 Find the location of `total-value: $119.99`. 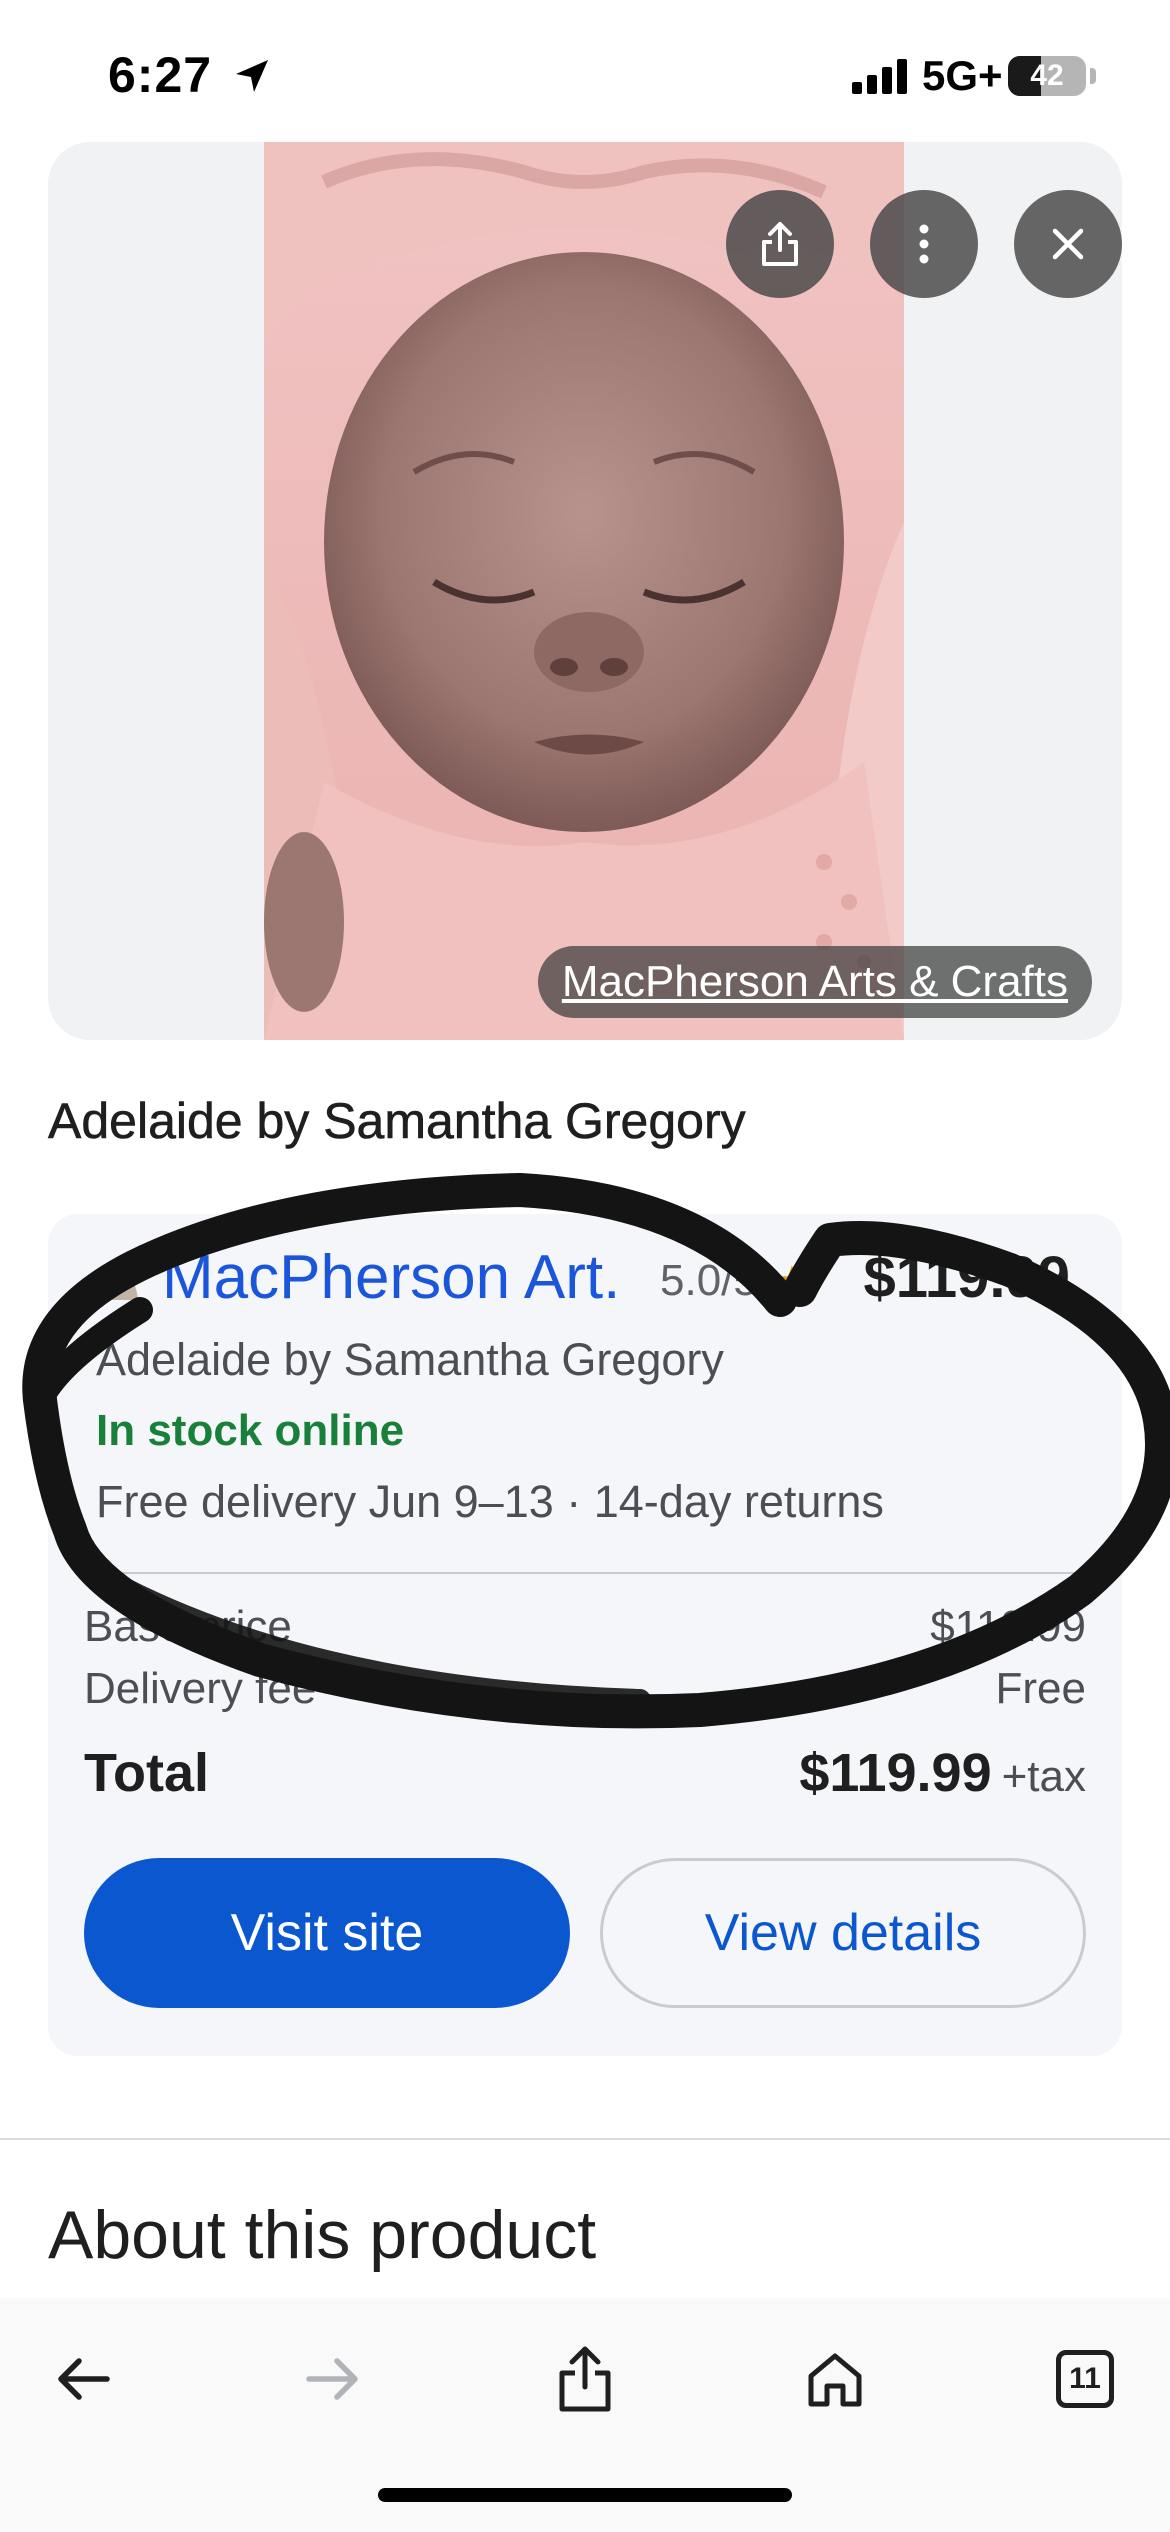

total-value: $119.99 is located at coordinates (895, 1773).